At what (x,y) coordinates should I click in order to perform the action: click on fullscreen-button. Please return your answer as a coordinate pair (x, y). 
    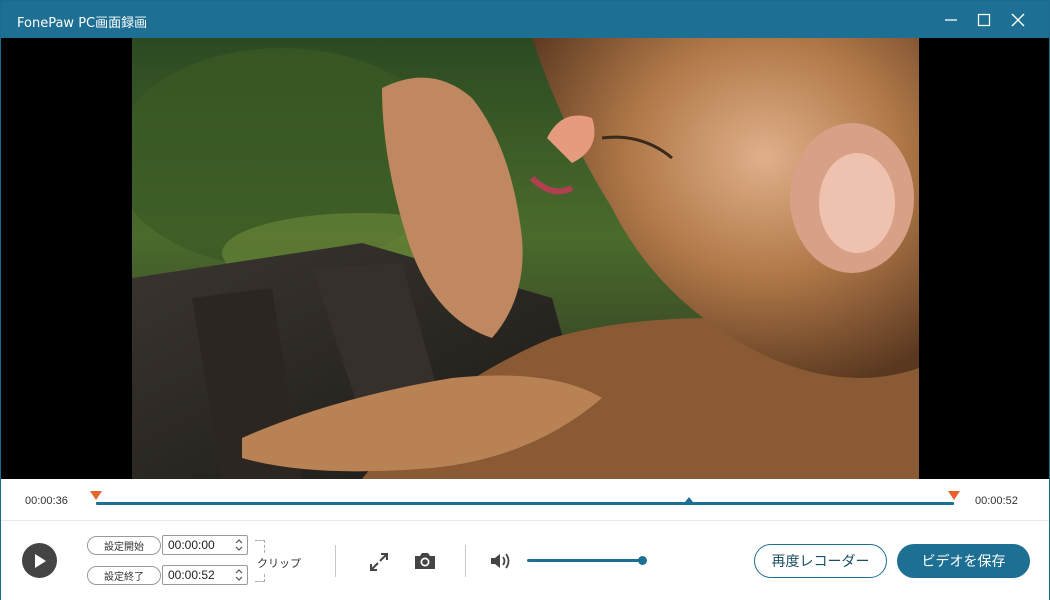
    Looking at the image, I should click on (379, 562).